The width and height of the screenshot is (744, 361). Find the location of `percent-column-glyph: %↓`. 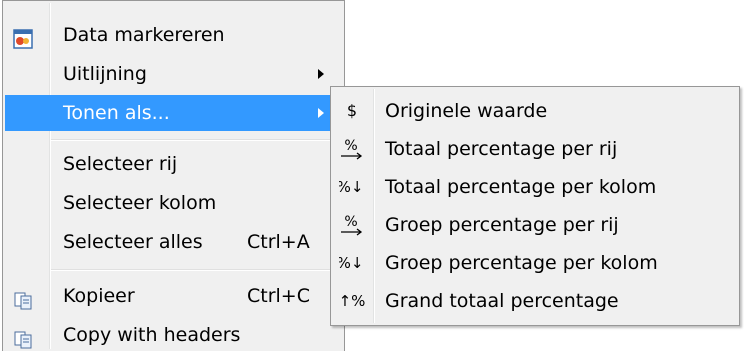

percent-column-glyph: %↓ is located at coordinates (351, 187).